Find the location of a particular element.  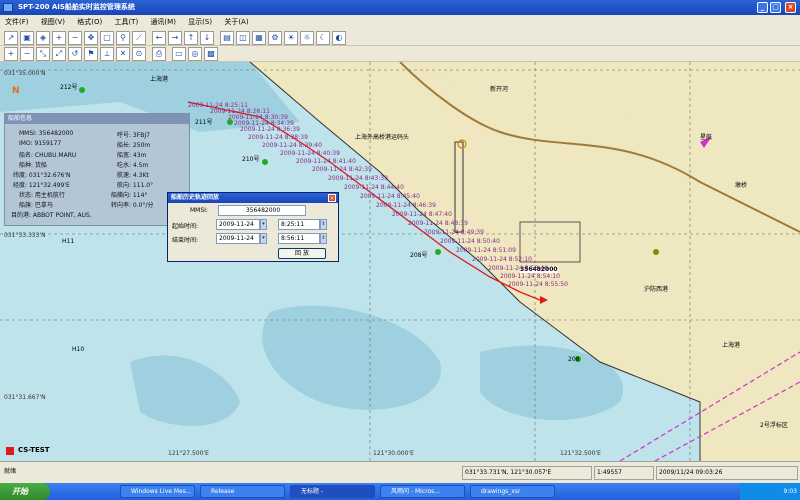

info-imo: IMO: 9159177 is located at coordinates (40, 143).